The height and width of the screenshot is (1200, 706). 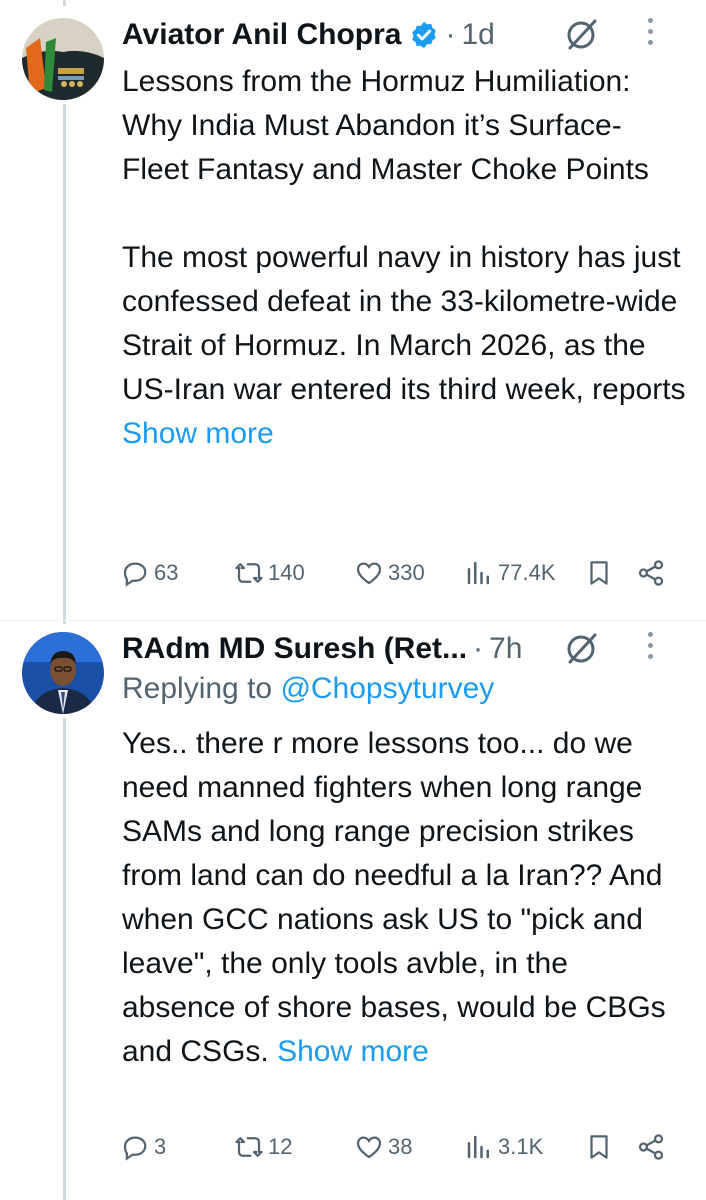 I want to click on reply-button: 3, so click(x=143, y=1147).